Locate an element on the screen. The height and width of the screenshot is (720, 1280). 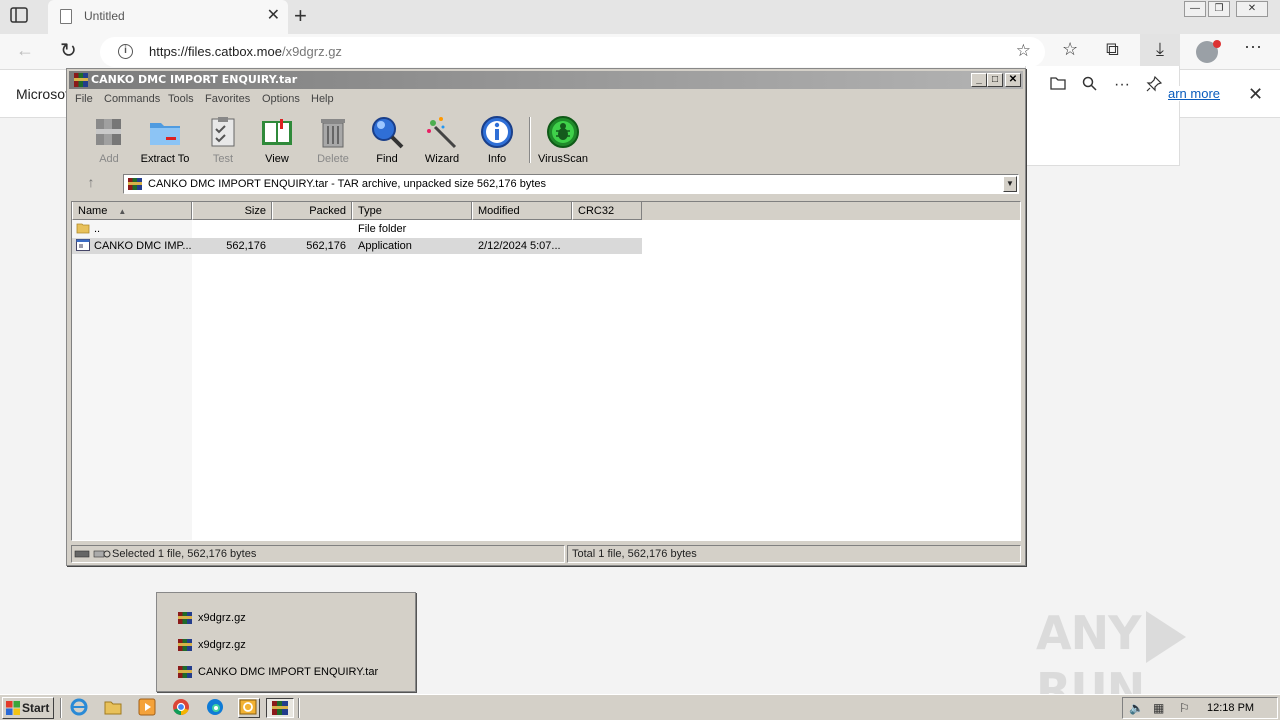
volume-icon: 🔈 is located at coordinates (1136, 708).